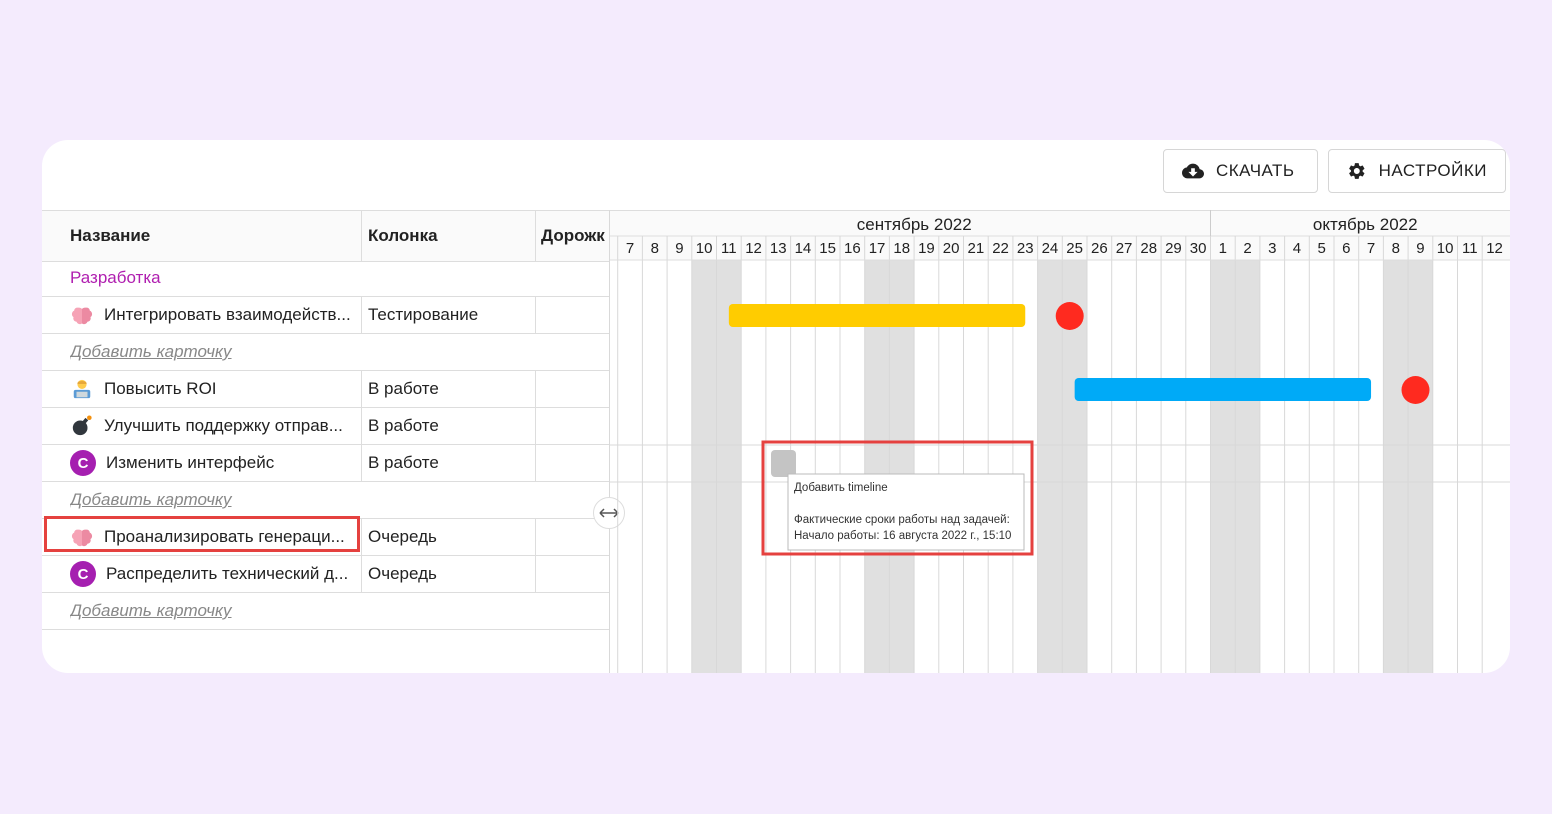 Image resolution: width=1552 pixels, height=814 pixels. Describe the element at coordinates (827, 248) in the screenshot. I see `day-label: 15` at that location.